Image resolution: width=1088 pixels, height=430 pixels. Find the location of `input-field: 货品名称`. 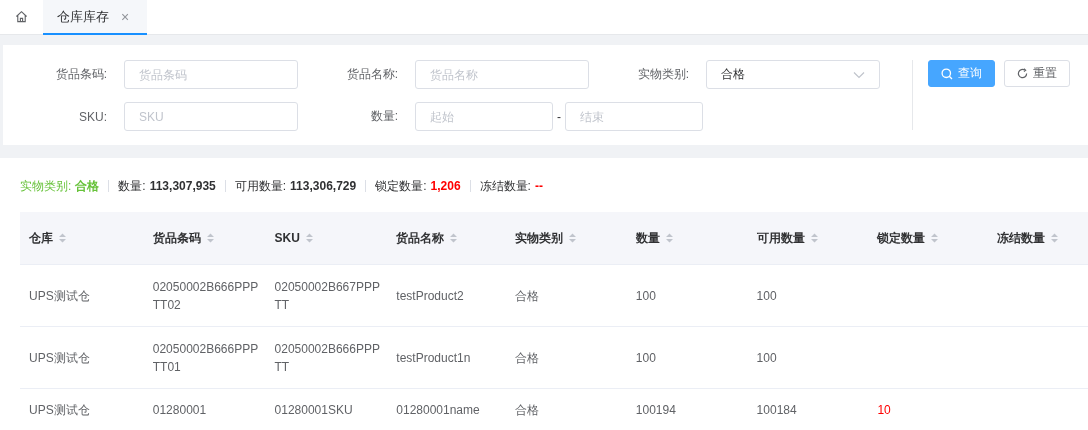

input-field: 货品名称 is located at coordinates (502, 74).